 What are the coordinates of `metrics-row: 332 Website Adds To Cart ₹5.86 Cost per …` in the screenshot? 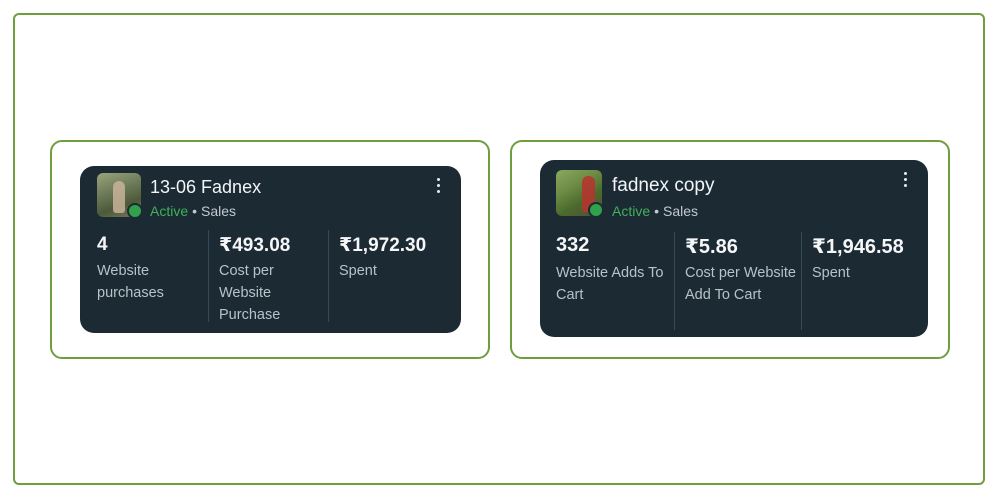 It's located at (734, 281).